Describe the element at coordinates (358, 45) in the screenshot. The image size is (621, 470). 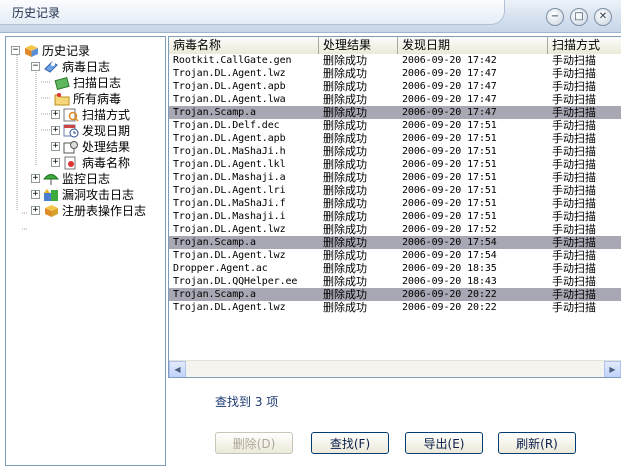
I see `column-header-result: 处理结果` at that location.